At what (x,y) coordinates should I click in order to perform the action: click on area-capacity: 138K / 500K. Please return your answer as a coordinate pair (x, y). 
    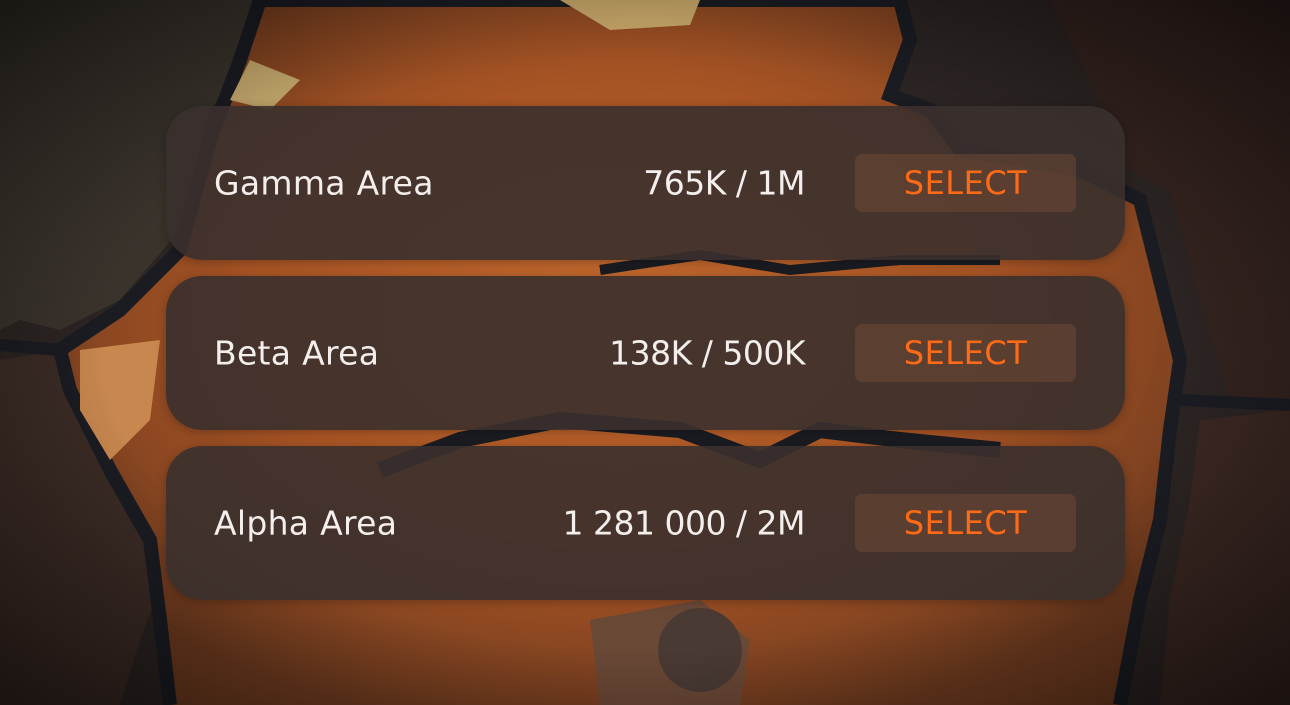
    Looking at the image, I should click on (707, 353).